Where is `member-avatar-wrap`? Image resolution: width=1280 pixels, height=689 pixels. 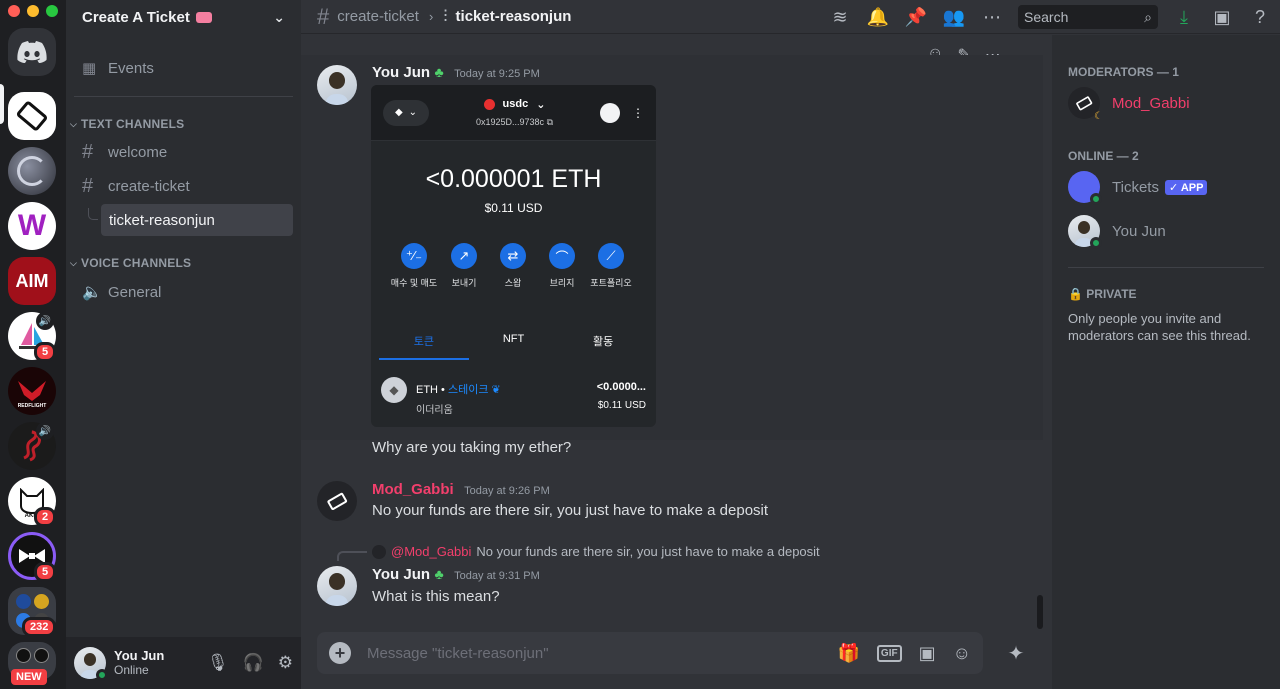 member-avatar-wrap is located at coordinates (1085, 232).